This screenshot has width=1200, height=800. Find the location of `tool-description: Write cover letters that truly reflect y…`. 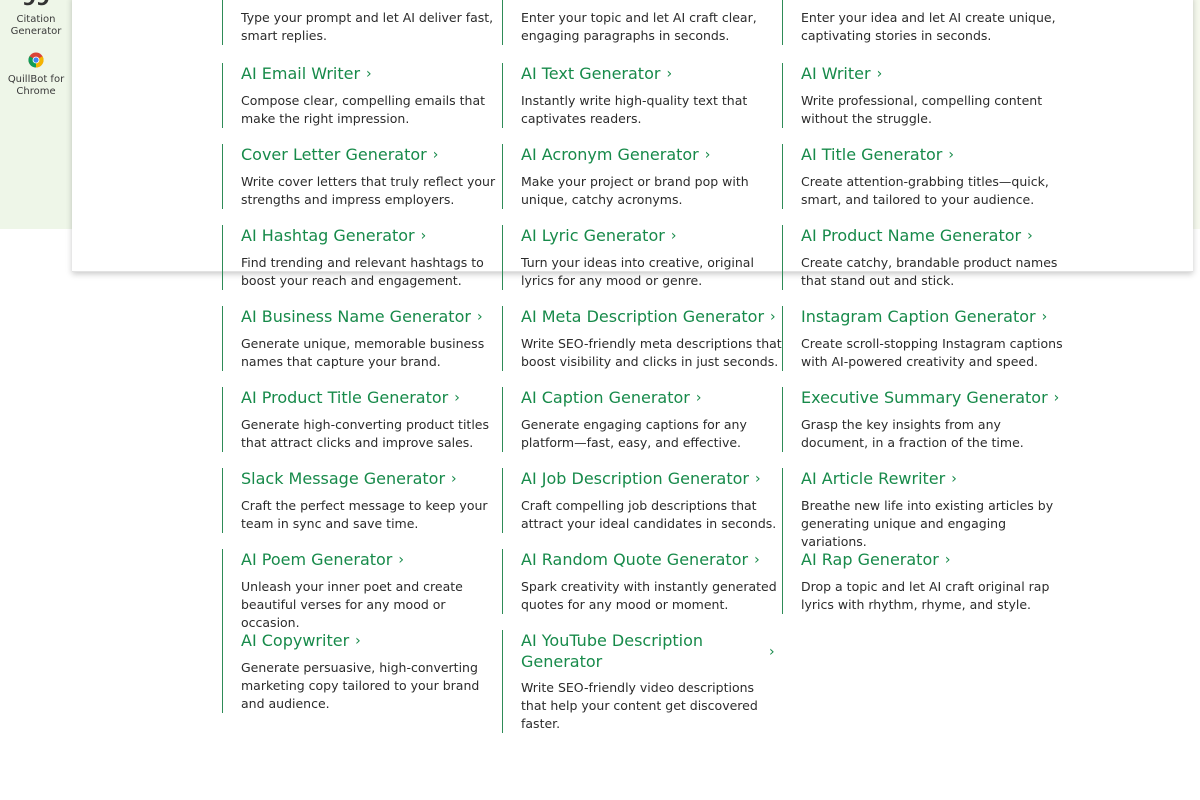

tool-description: Write cover letters that truly reflect y… is located at coordinates (368, 190).